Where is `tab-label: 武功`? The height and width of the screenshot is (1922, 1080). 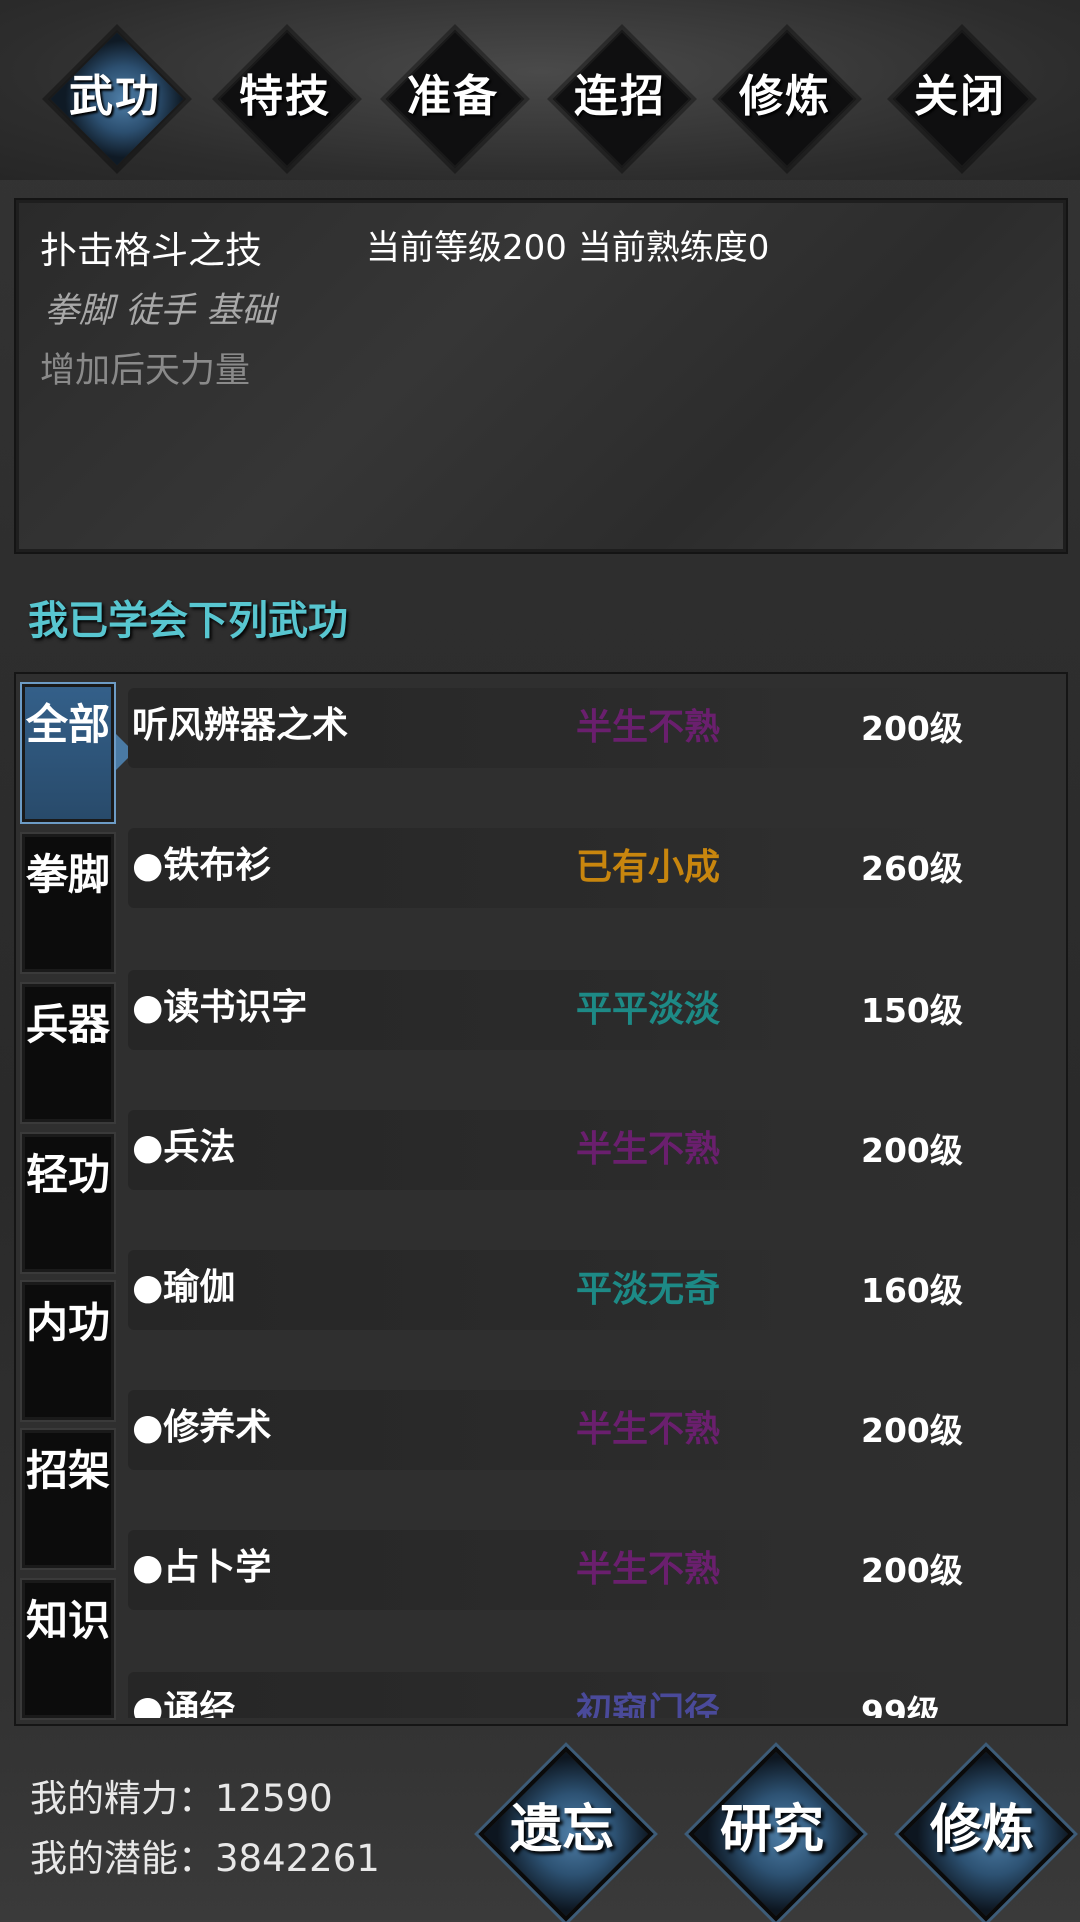
tab-label: 武功 is located at coordinates (115, 96).